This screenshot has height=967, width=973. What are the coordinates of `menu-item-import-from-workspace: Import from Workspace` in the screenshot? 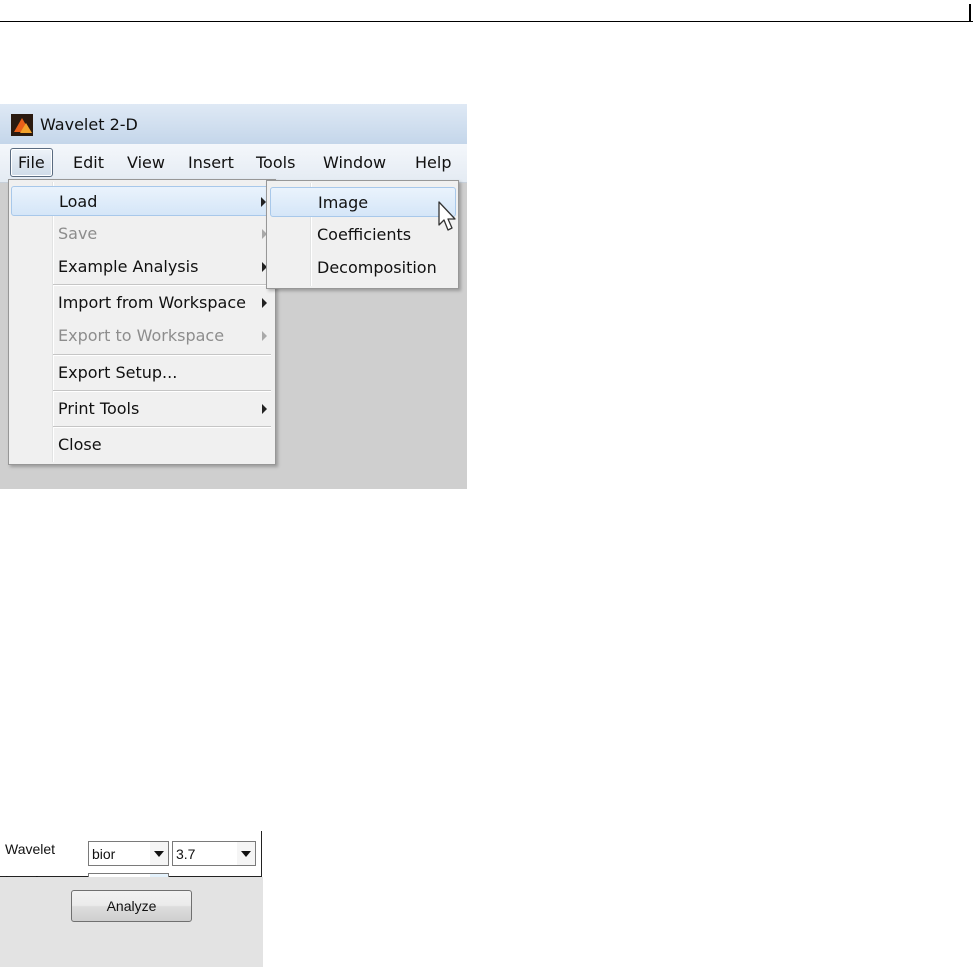 It's located at (142, 303).